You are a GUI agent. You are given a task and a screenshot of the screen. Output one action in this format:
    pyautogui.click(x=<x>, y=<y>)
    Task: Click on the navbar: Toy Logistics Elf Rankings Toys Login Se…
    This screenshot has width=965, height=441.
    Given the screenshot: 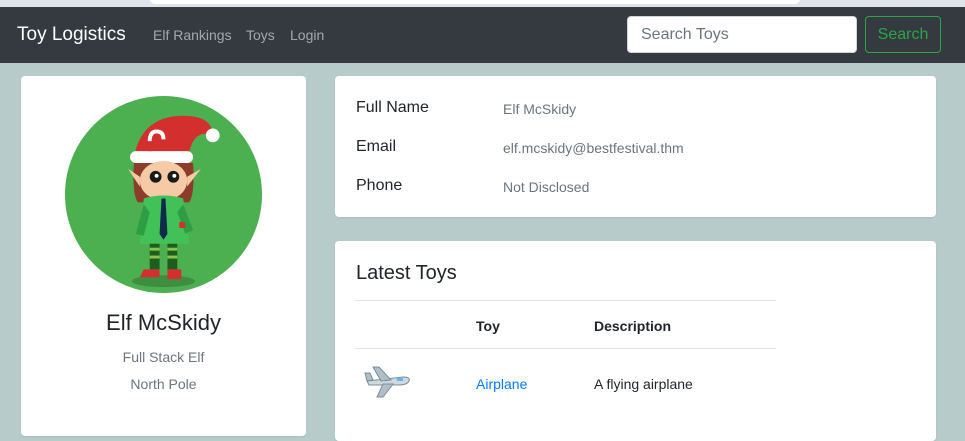 What is the action you would take?
    pyautogui.click(x=482, y=35)
    